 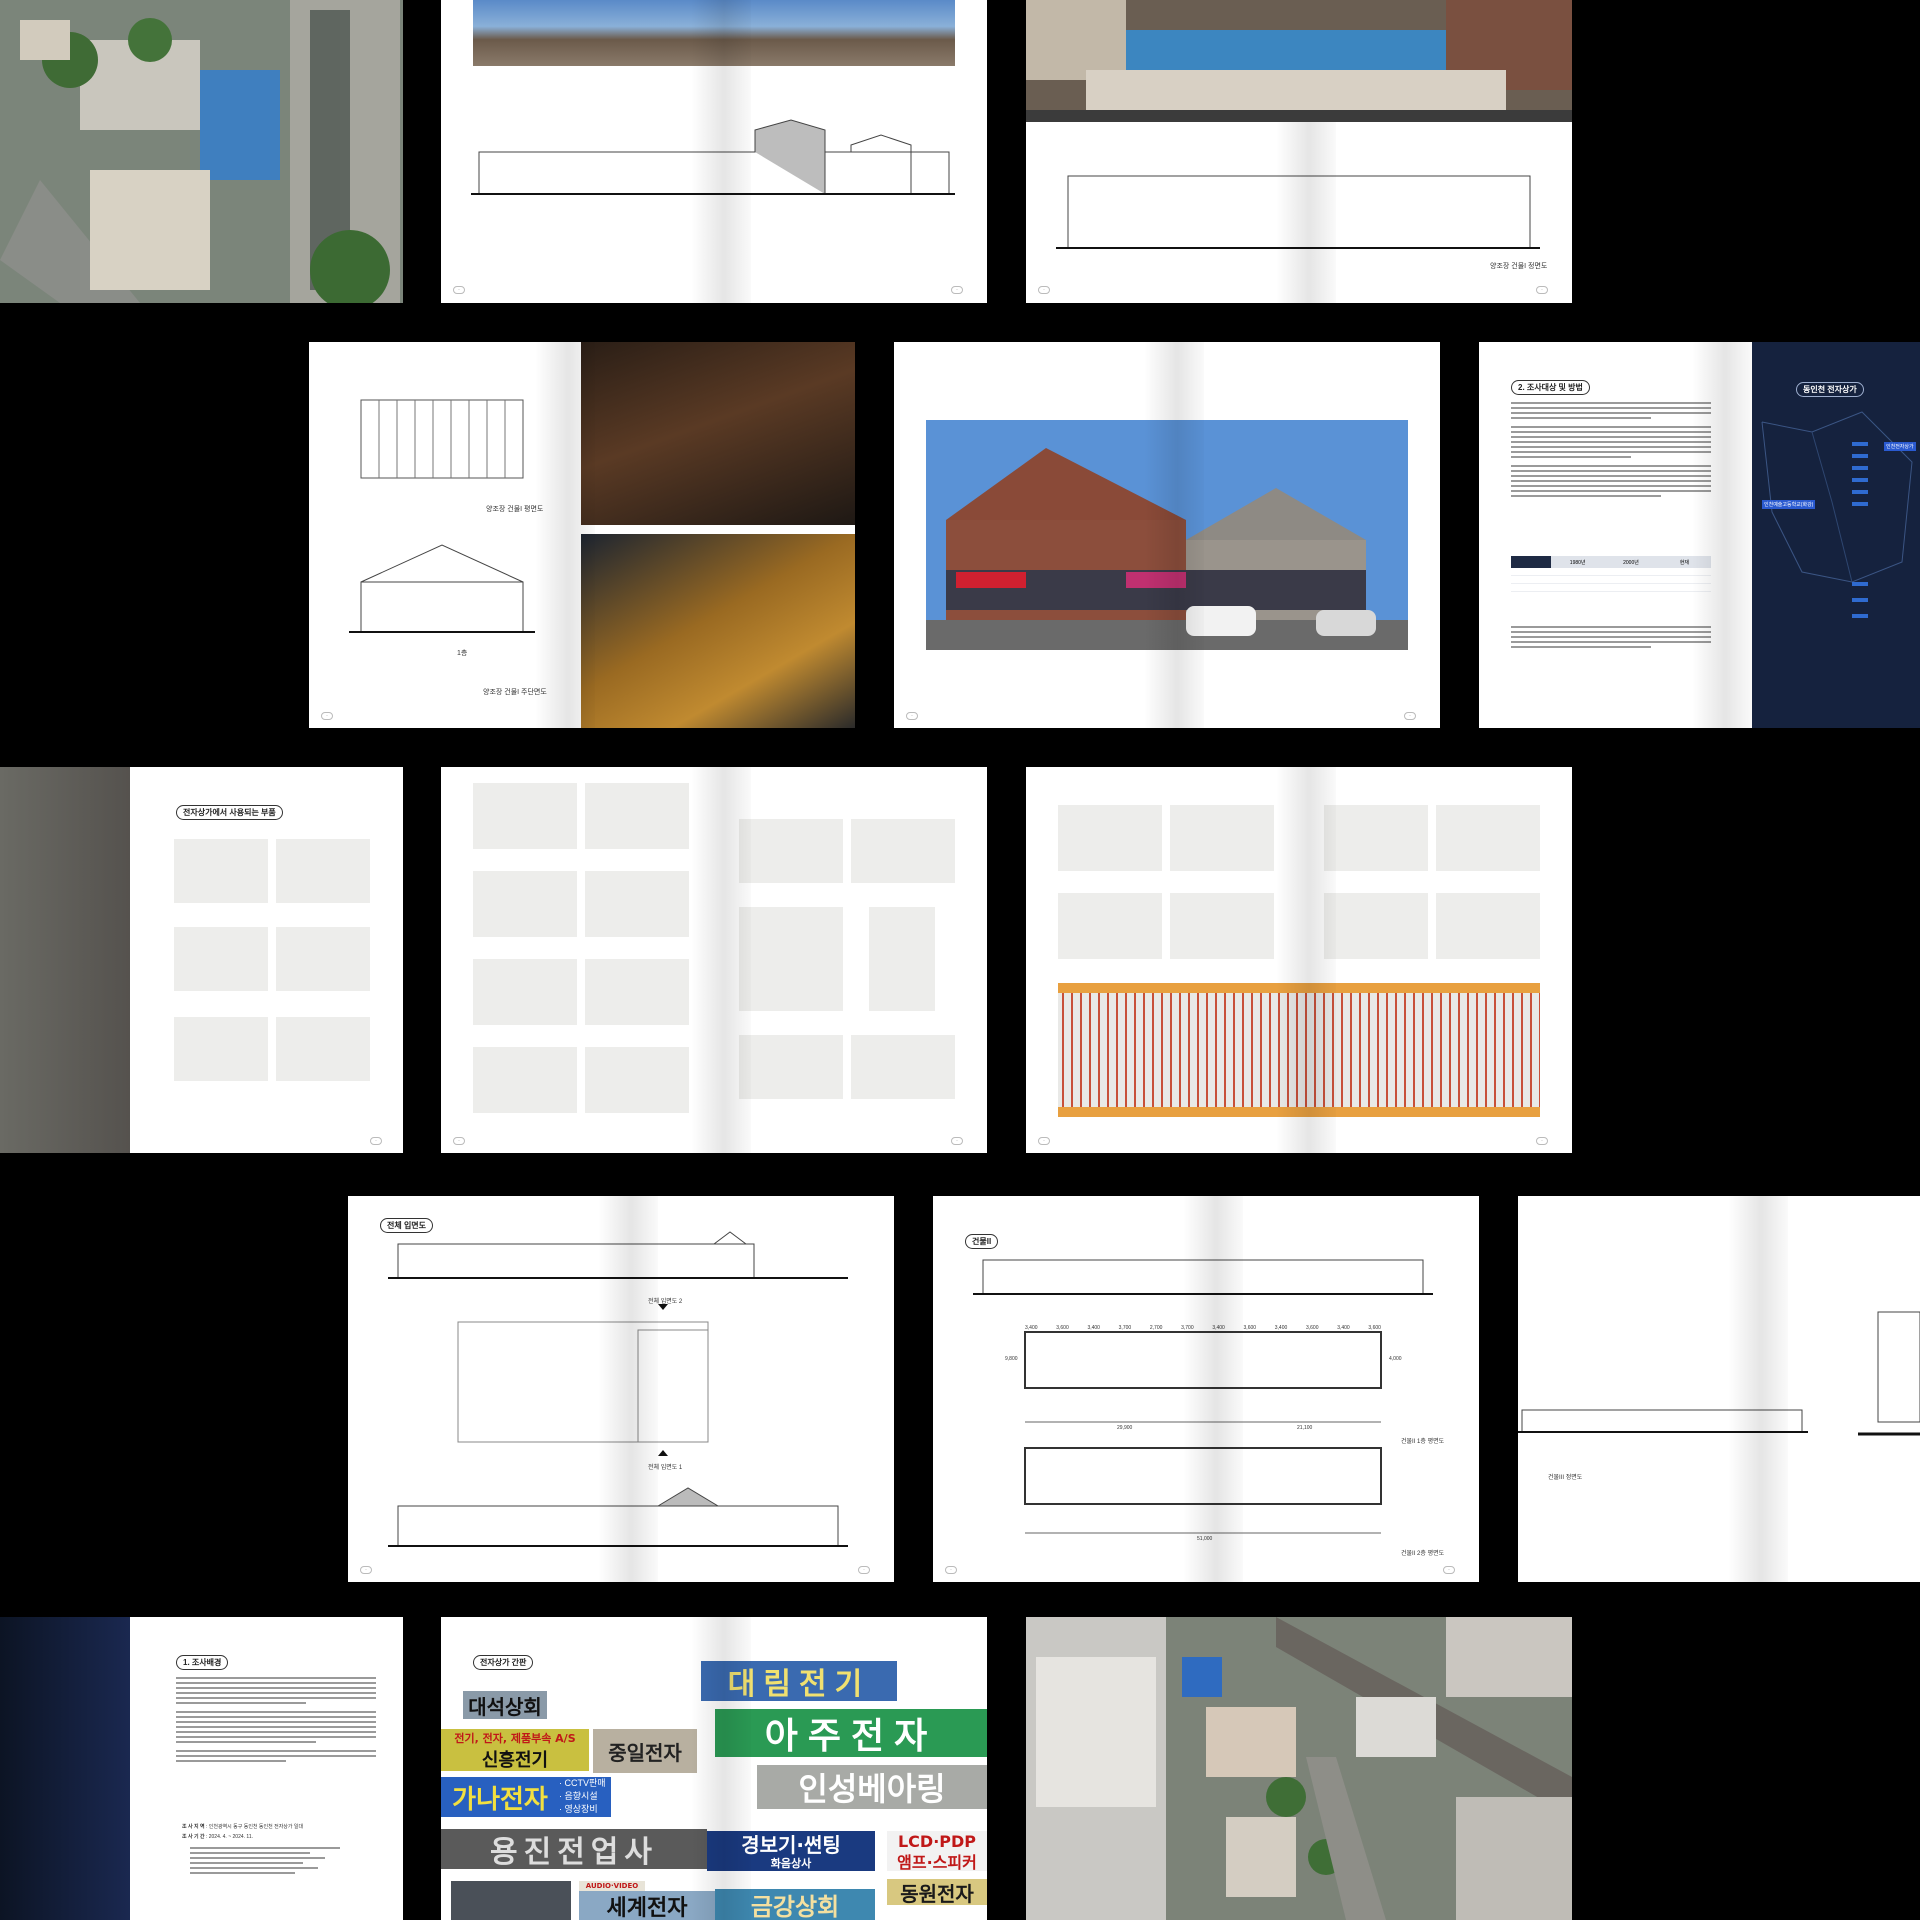 I want to click on building3-drawings, so click(x=1719, y=1373).